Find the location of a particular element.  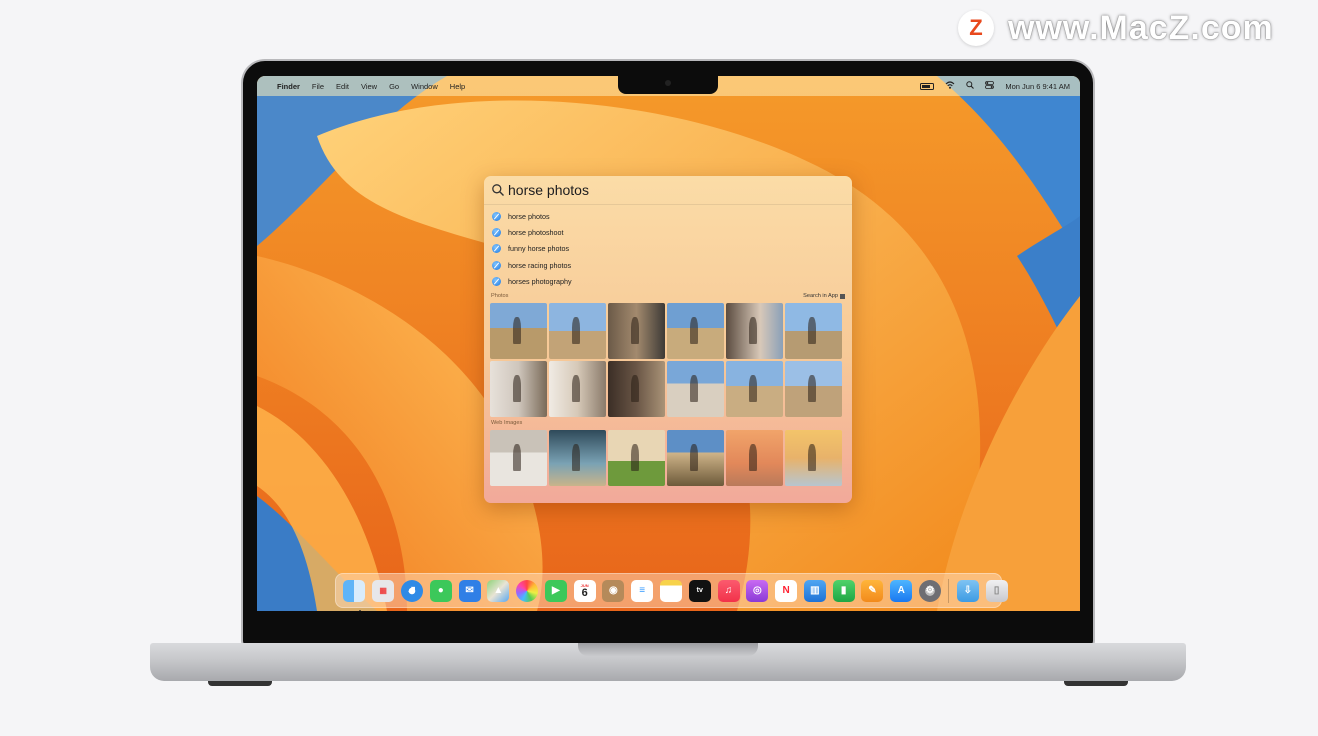

menu-help: Help is located at coordinates (457, 86).